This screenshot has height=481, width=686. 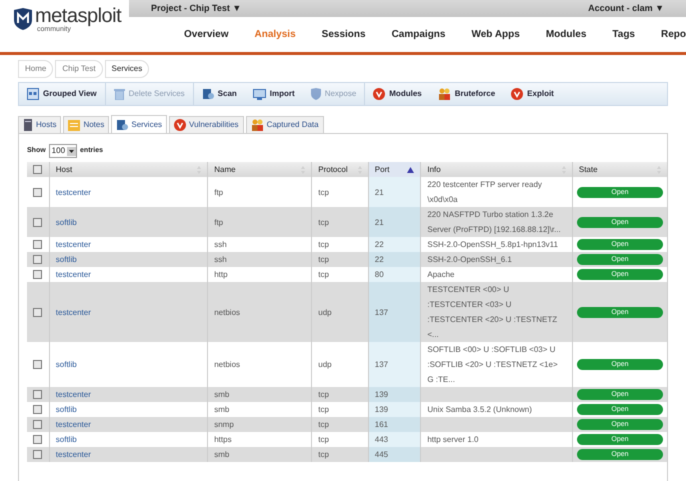 What do you see at coordinates (33, 94) in the screenshot?
I see `grid-view-icon` at bounding box center [33, 94].